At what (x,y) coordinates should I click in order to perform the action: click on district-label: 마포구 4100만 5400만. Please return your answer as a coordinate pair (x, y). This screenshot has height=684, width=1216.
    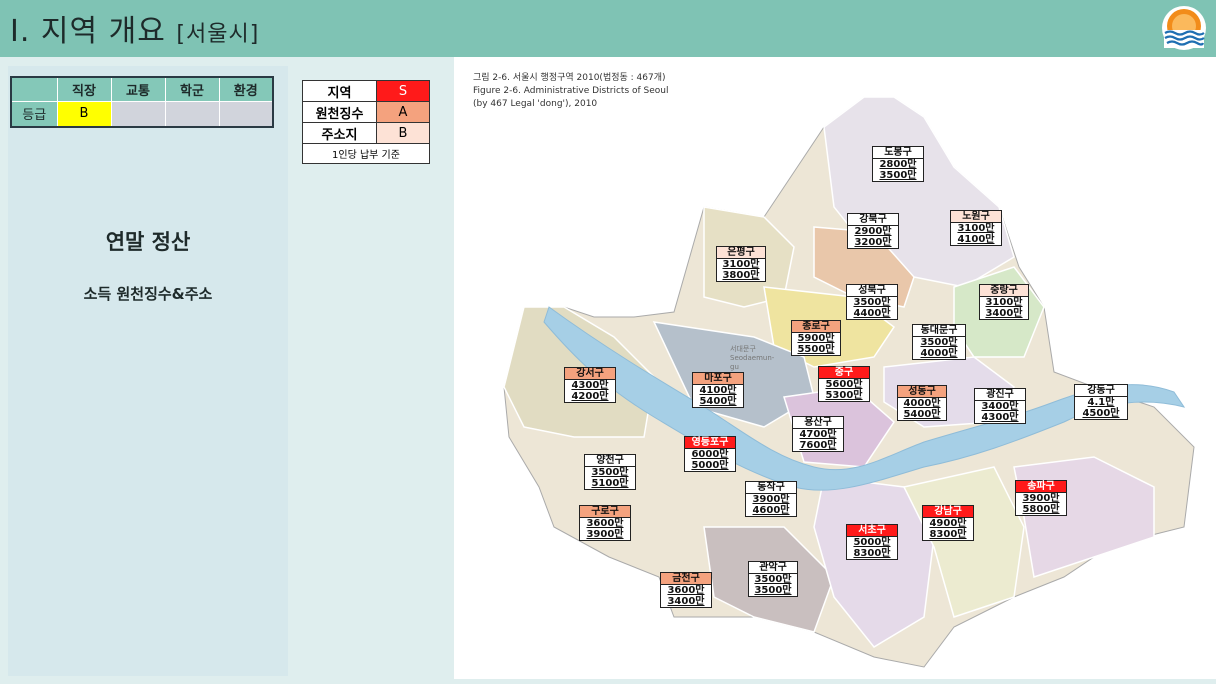
    Looking at the image, I should click on (718, 390).